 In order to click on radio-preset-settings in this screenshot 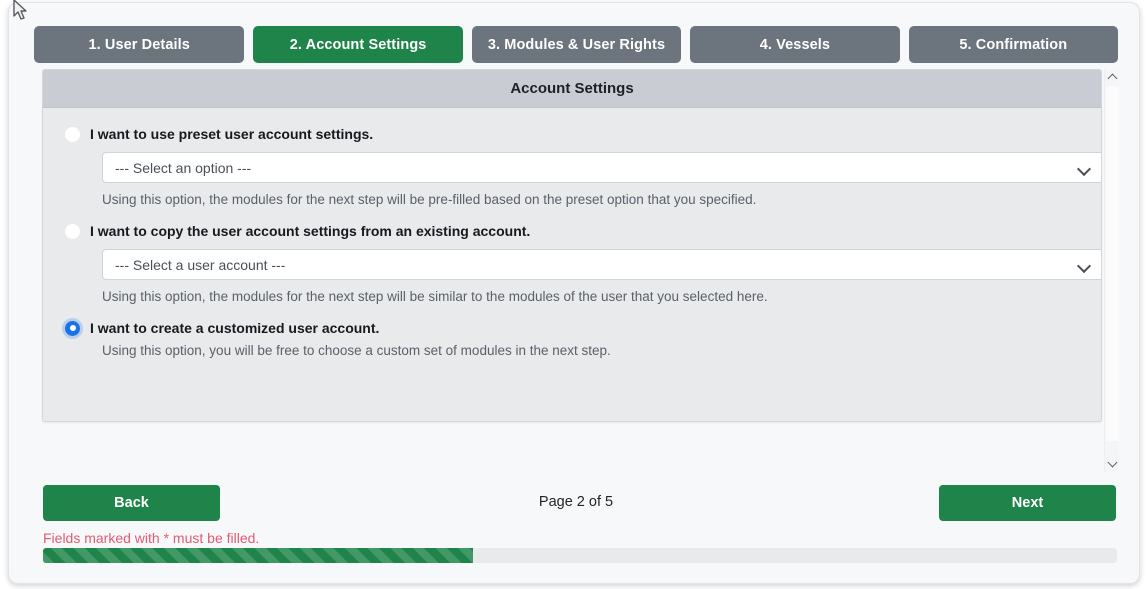, I will do `click(72, 134)`.